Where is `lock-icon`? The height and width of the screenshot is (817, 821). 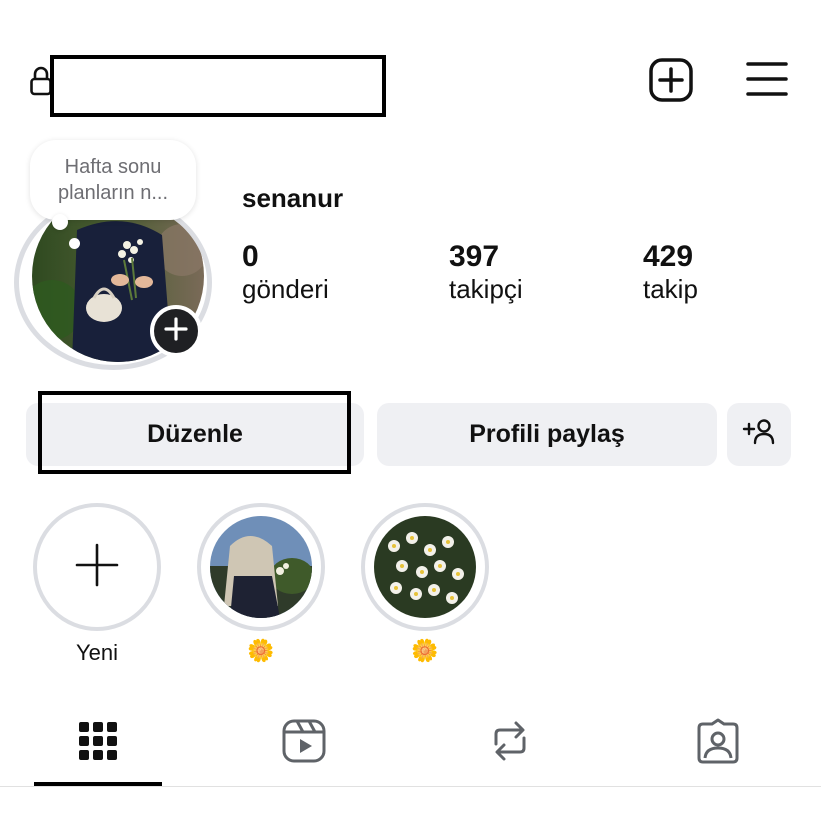 lock-icon is located at coordinates (41, 81).